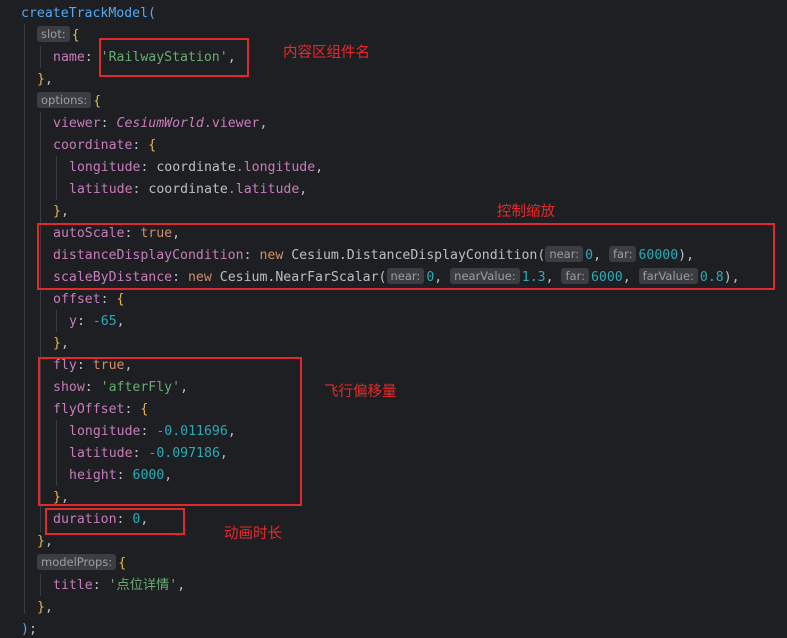 Image resolution: width=787 pixels, height=638 pixels. What do you see at coordinates (104, 321) in the screenshot?
I see `number-value: -65` at bounding box center [104, 321].